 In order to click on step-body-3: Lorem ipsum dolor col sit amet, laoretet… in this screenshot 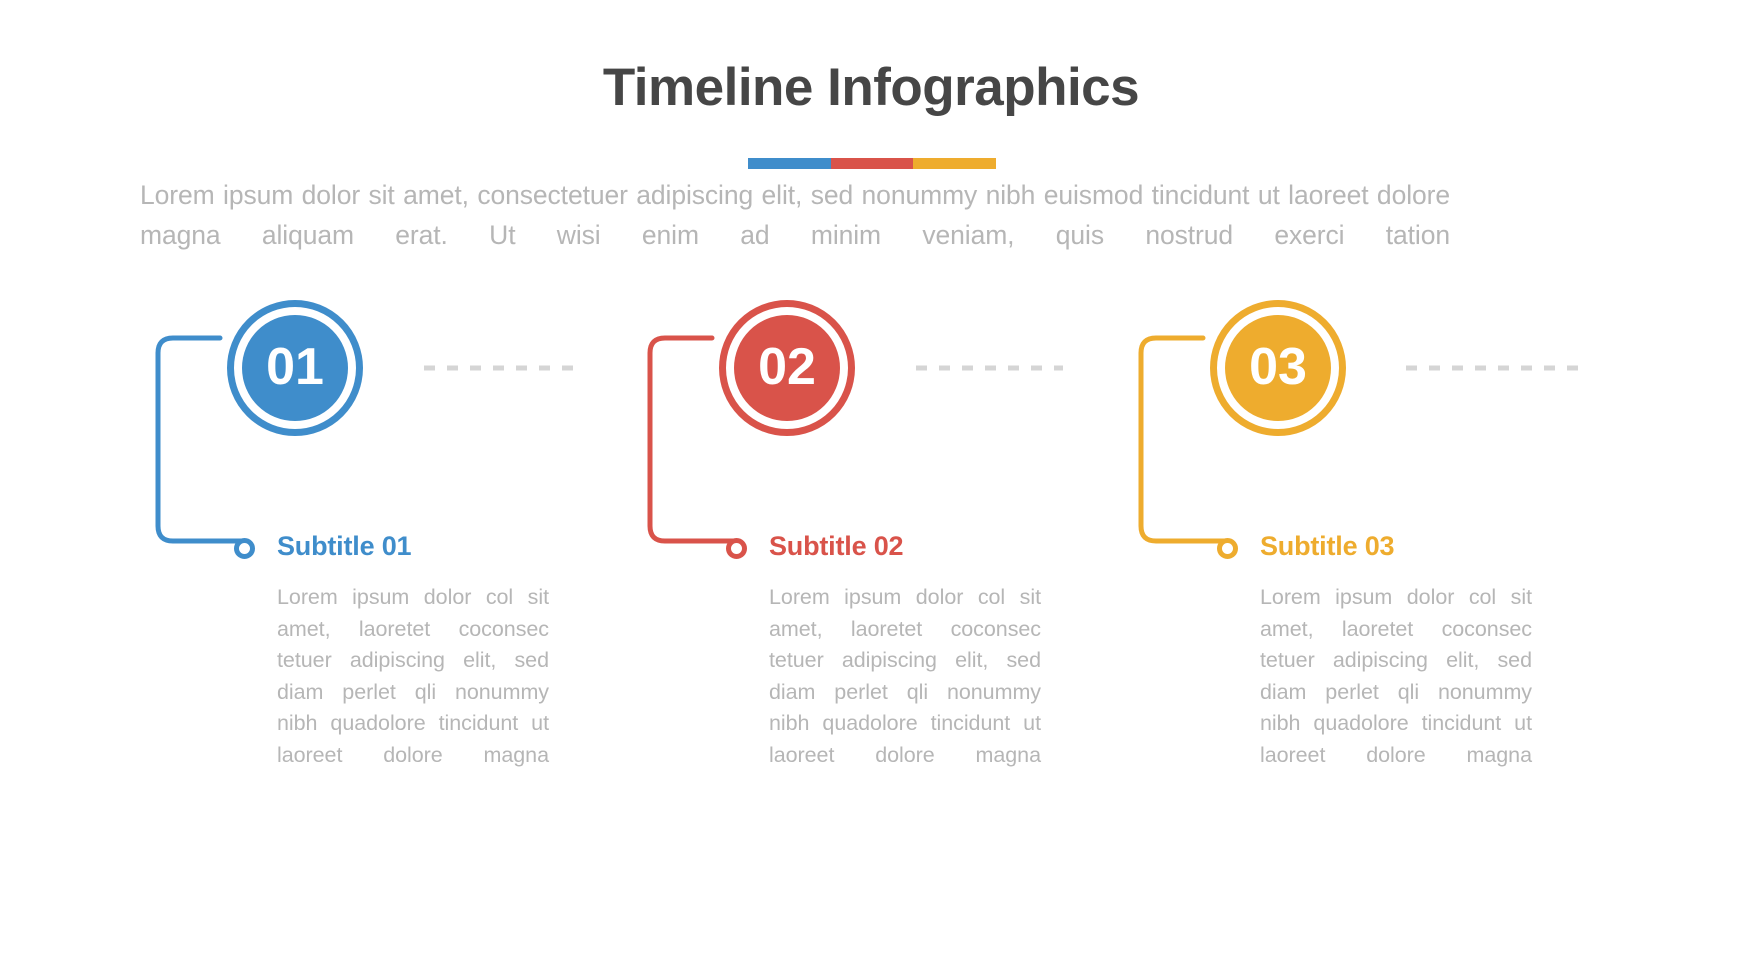, I will do `click(1396, 676)`.